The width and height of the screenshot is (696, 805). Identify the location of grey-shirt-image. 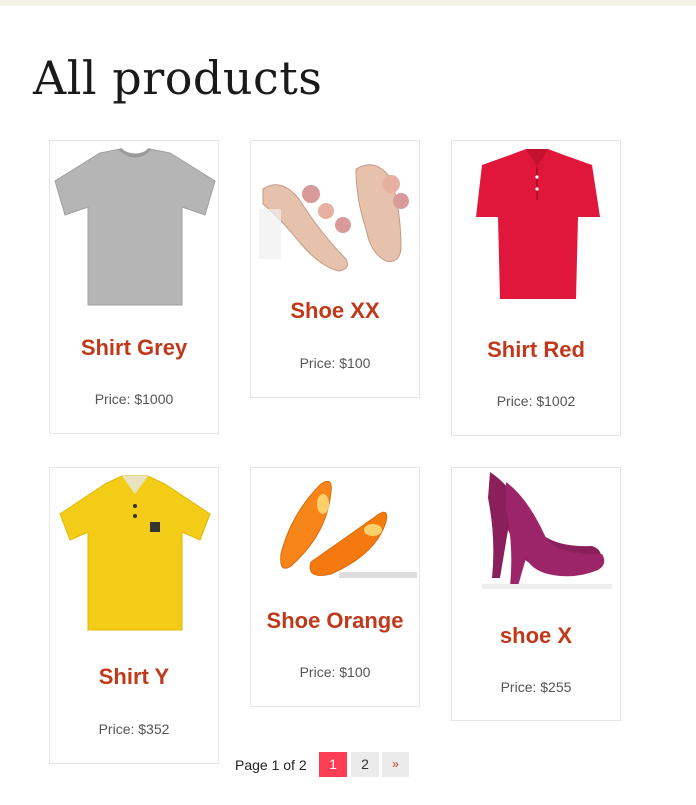
(135, 227).